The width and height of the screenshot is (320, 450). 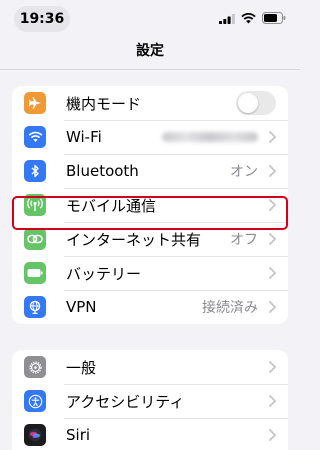 What do you see at coordinates (150, 69) in the screenshot?
I see `nav-divider` at bounding box center [150, 69].